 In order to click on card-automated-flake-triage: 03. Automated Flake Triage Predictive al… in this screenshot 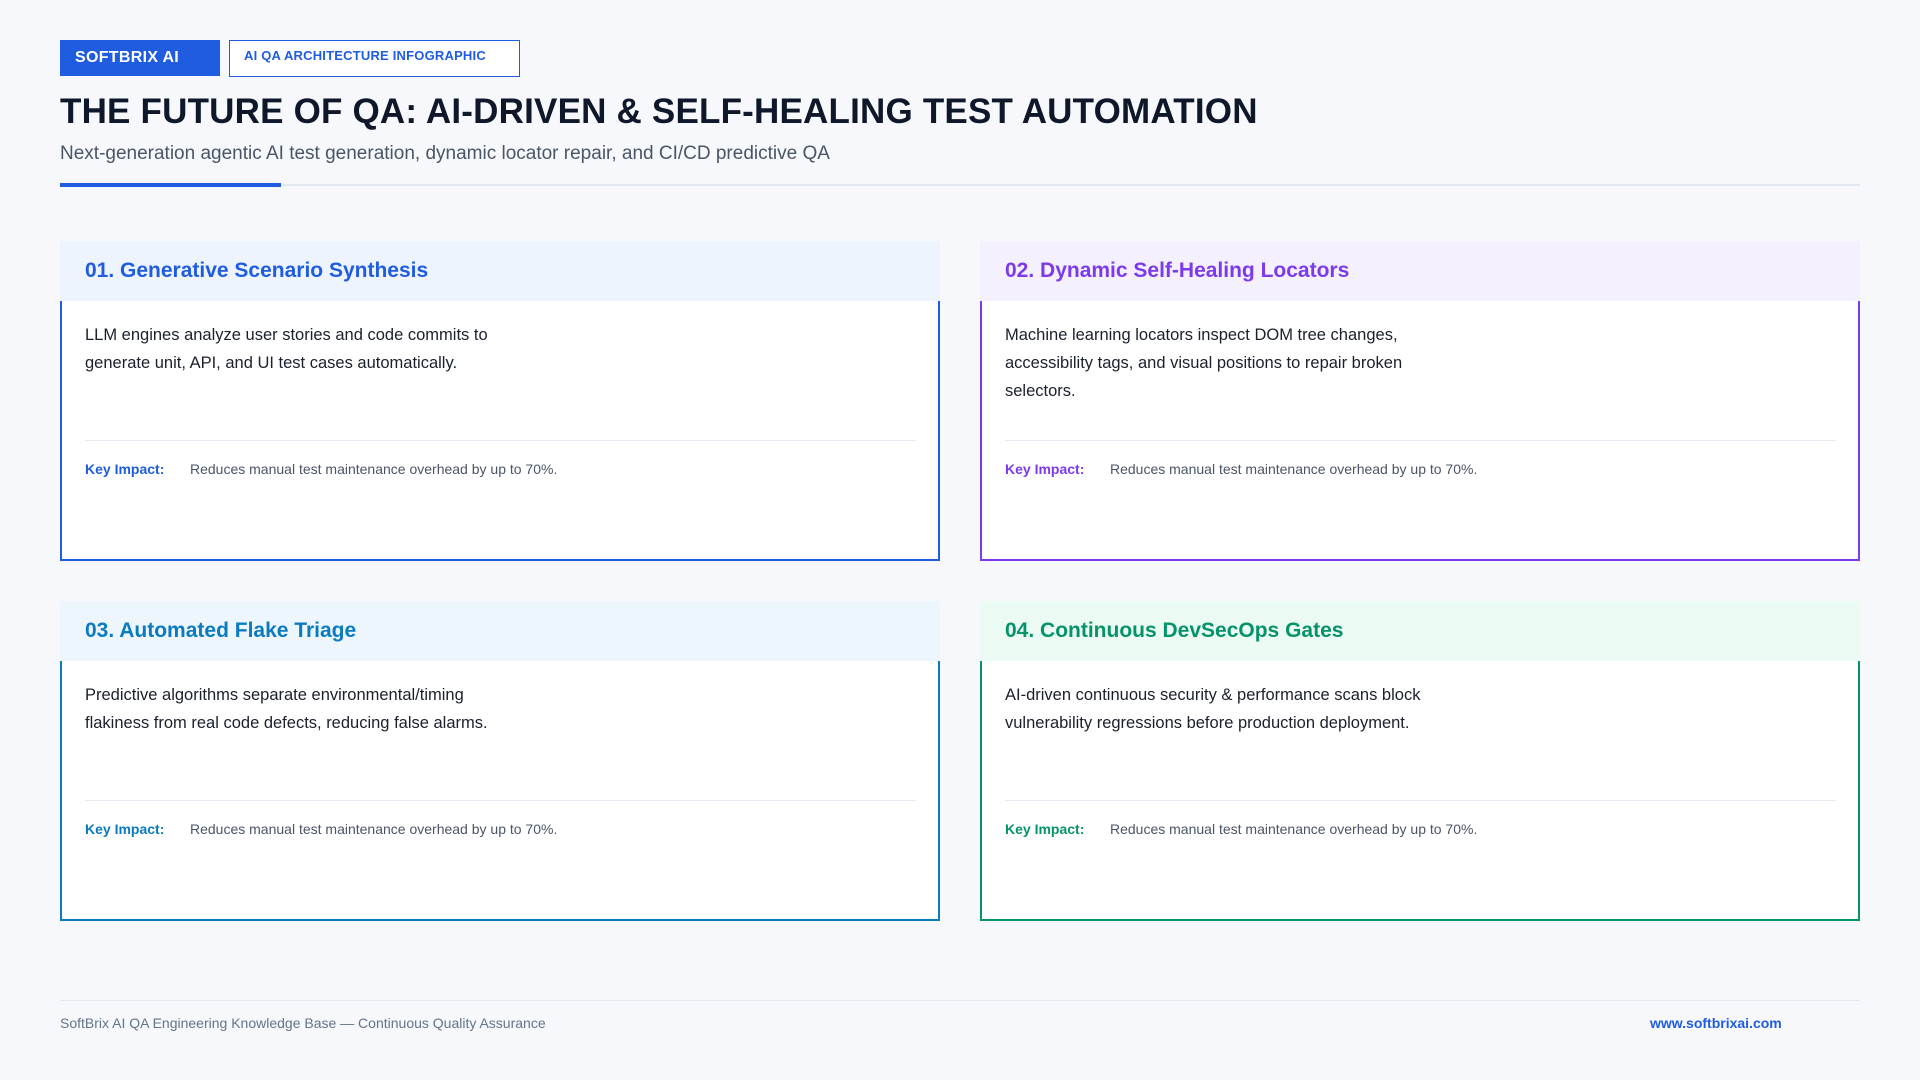, I will do `click(500, 761)`.